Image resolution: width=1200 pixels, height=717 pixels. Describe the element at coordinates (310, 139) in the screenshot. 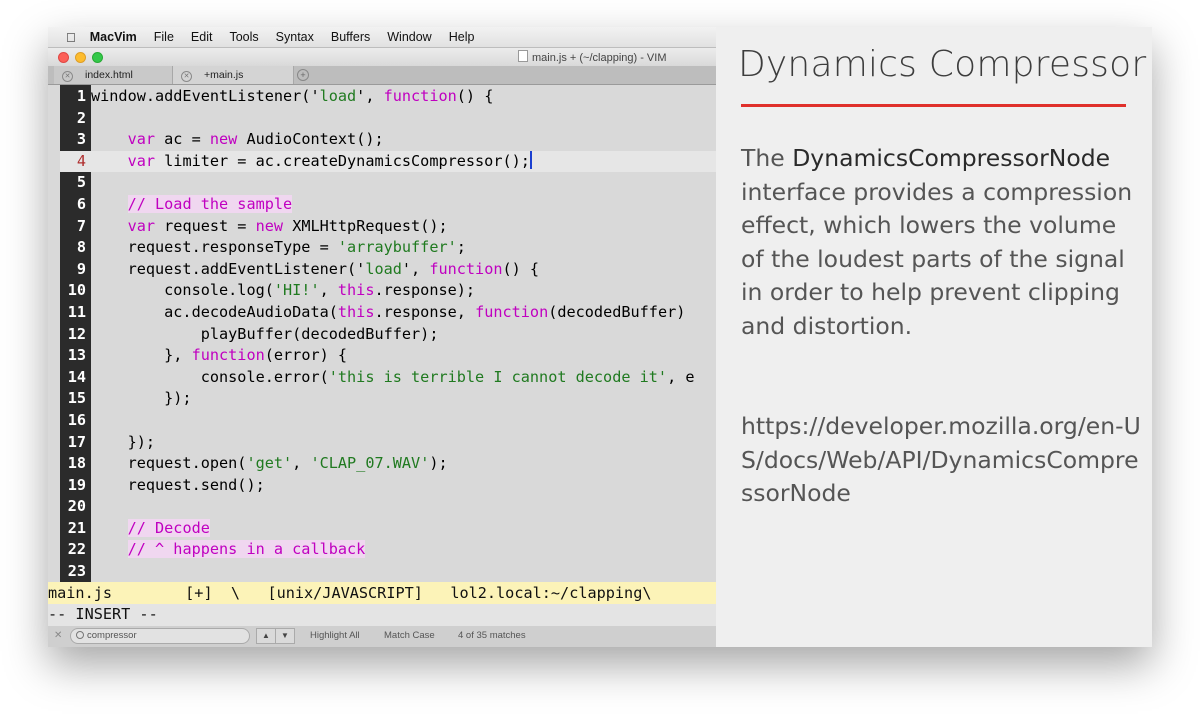

I see `code-token: AudioContext();` at that location.